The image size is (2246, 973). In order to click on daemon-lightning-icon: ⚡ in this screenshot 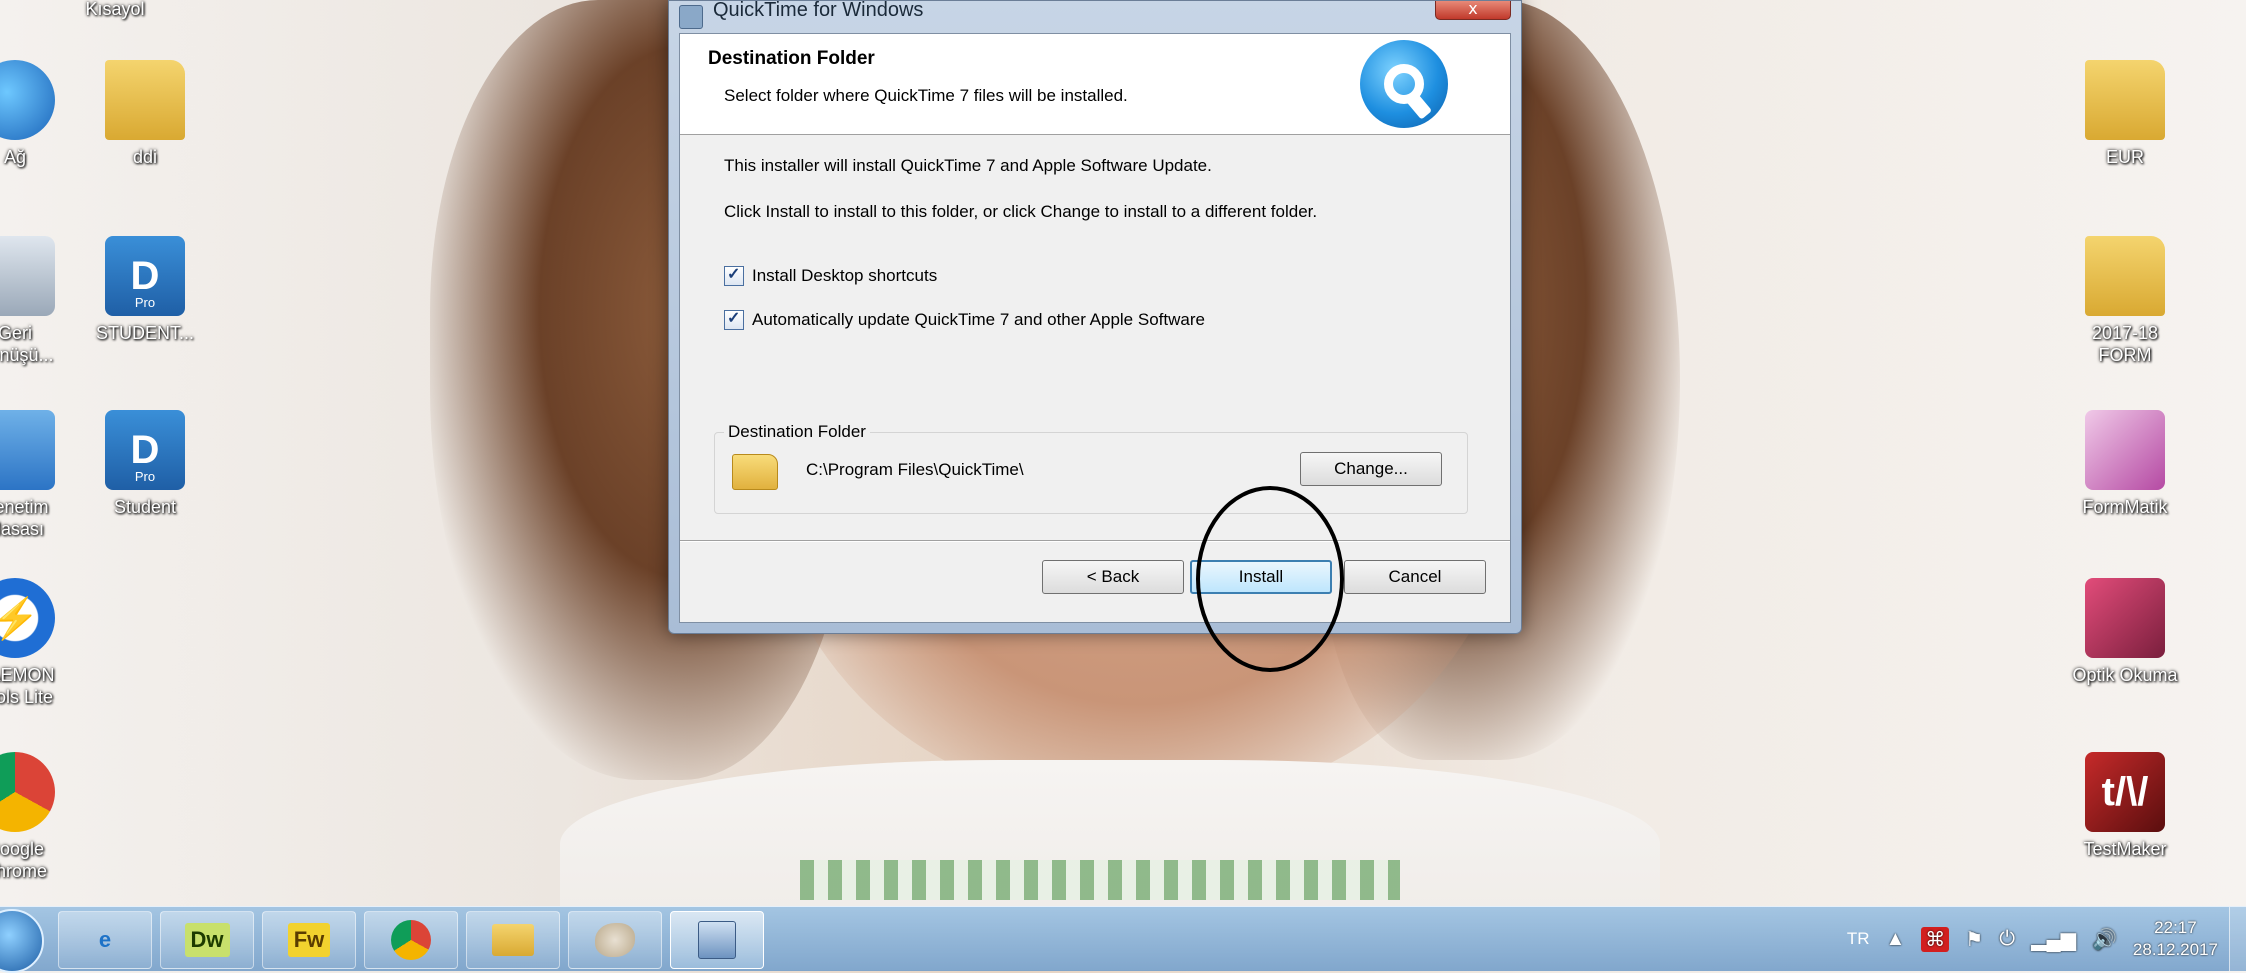, I will do `click(27, 618)`.